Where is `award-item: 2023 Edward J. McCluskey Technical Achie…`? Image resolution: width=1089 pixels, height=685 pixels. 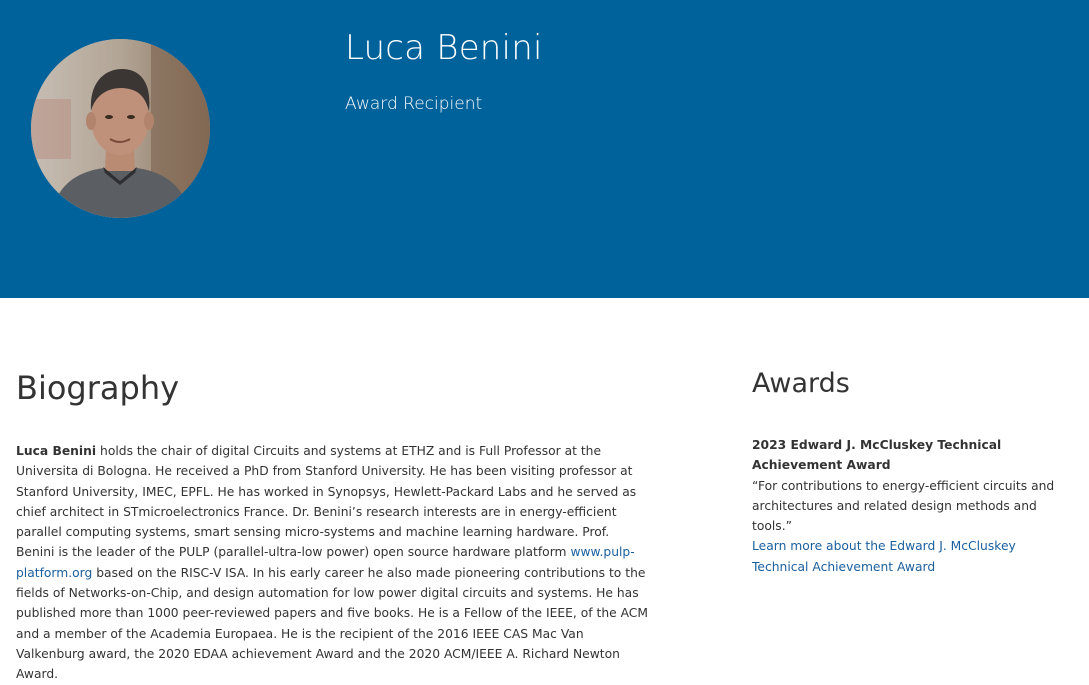
award-item: 2023 Edward J. McCluskey Technical Achie… is located at coordinates (912, 506).